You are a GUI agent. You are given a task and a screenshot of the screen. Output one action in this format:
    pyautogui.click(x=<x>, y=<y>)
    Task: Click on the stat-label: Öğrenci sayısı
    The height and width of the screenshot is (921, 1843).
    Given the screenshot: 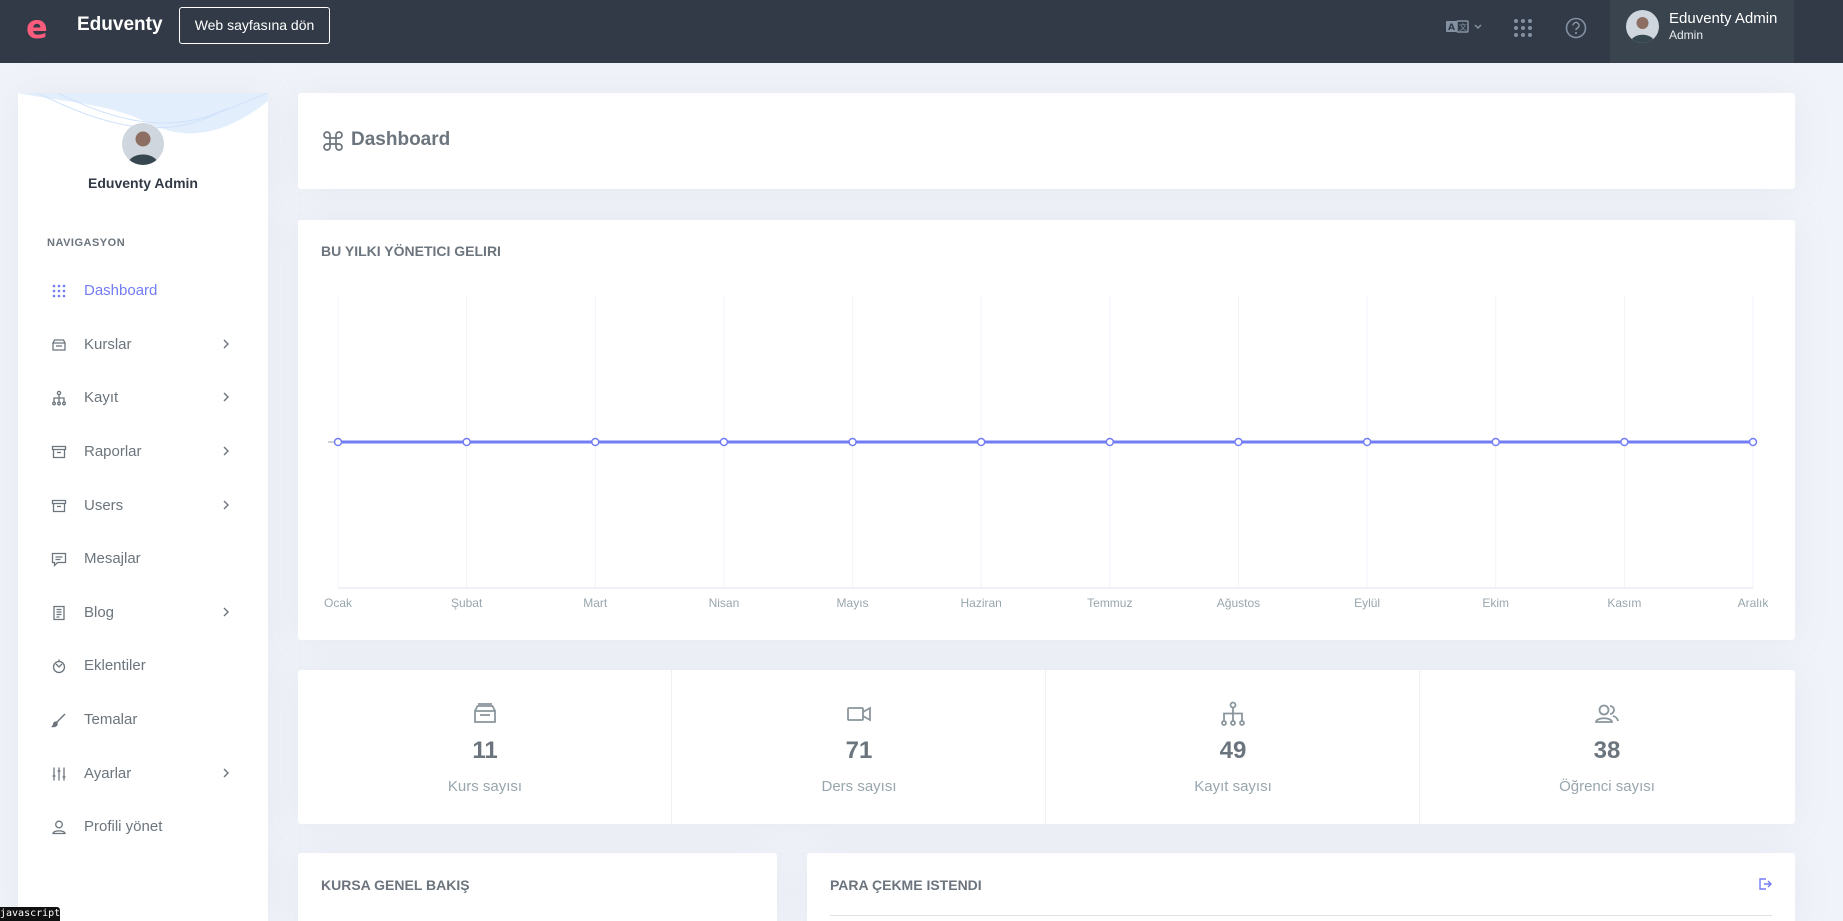 What is the action you would take?
    pyautogui.click(x=1607, y=786)
    